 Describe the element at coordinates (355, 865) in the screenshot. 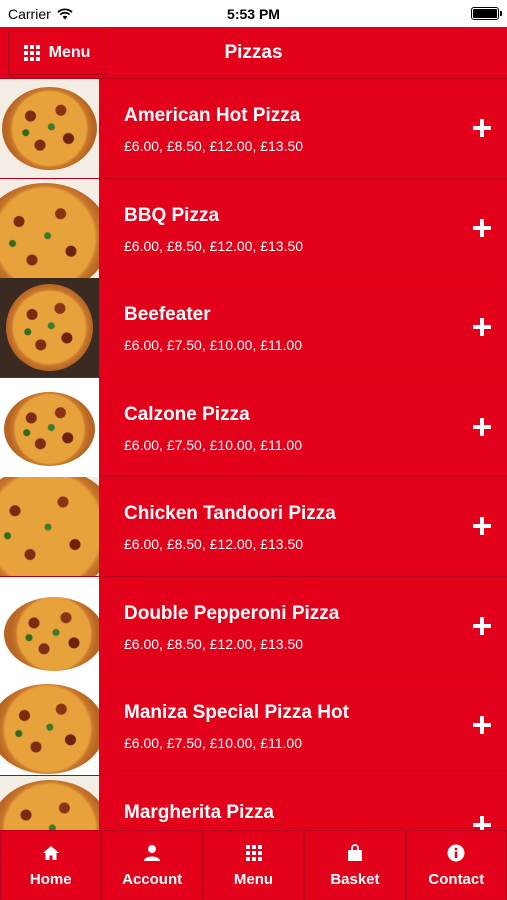

I see `tab-basket: Basket` at that location.